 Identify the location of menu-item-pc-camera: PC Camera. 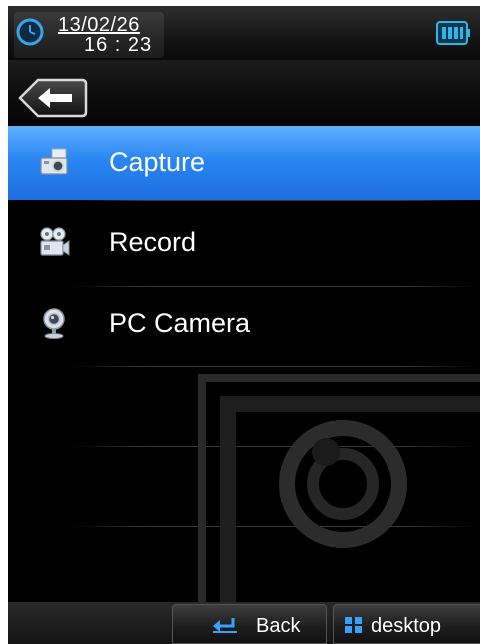
(244, 324).